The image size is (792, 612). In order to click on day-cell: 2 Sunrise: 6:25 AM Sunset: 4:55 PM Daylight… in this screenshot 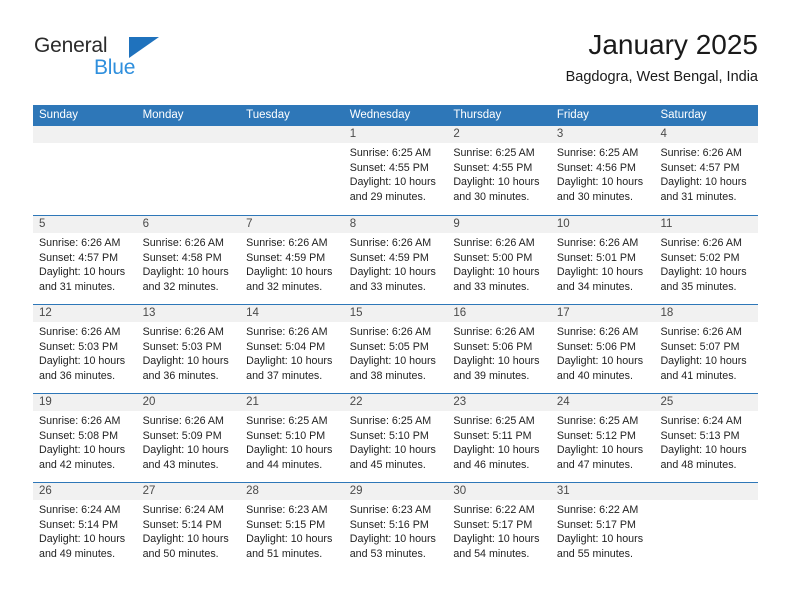, I will do `click(499, 170)`.